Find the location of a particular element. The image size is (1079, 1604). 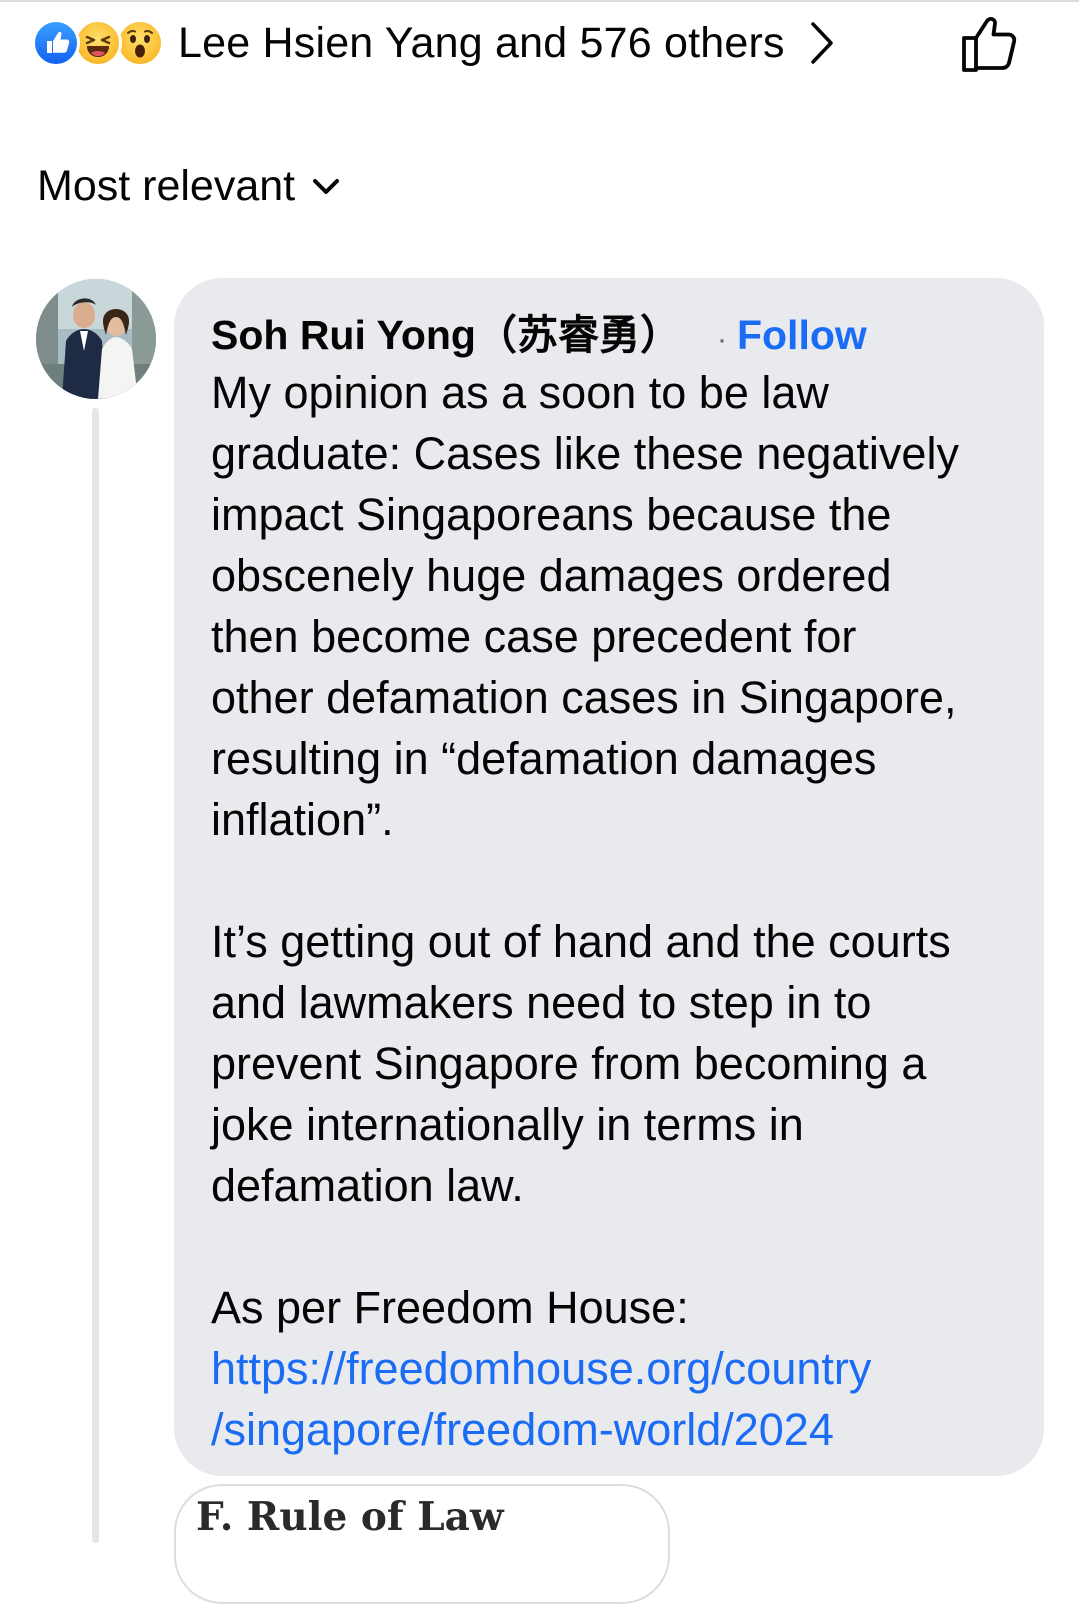

comment-line: joke internationally in terms in is located at coordinates (507, 1124).